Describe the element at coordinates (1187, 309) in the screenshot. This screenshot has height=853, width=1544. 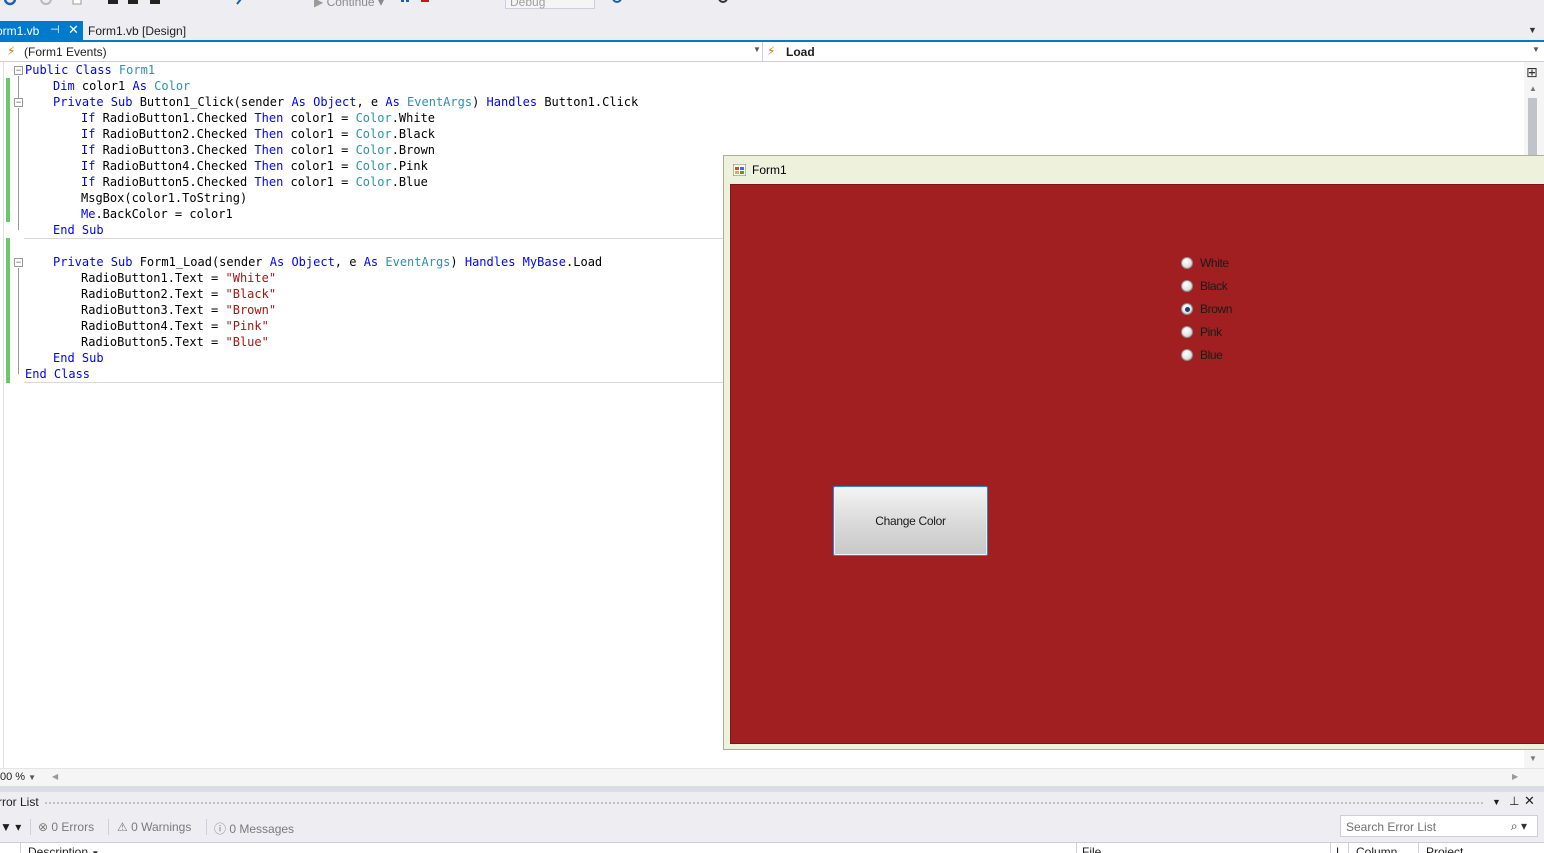
I see `radio-dot-selected` at that location.